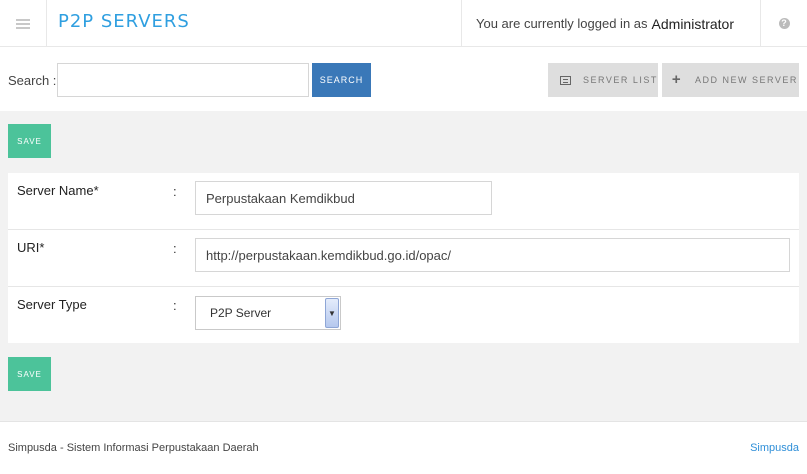  I want to click on server-list-button: SERVER LIST, so click(603, 80).